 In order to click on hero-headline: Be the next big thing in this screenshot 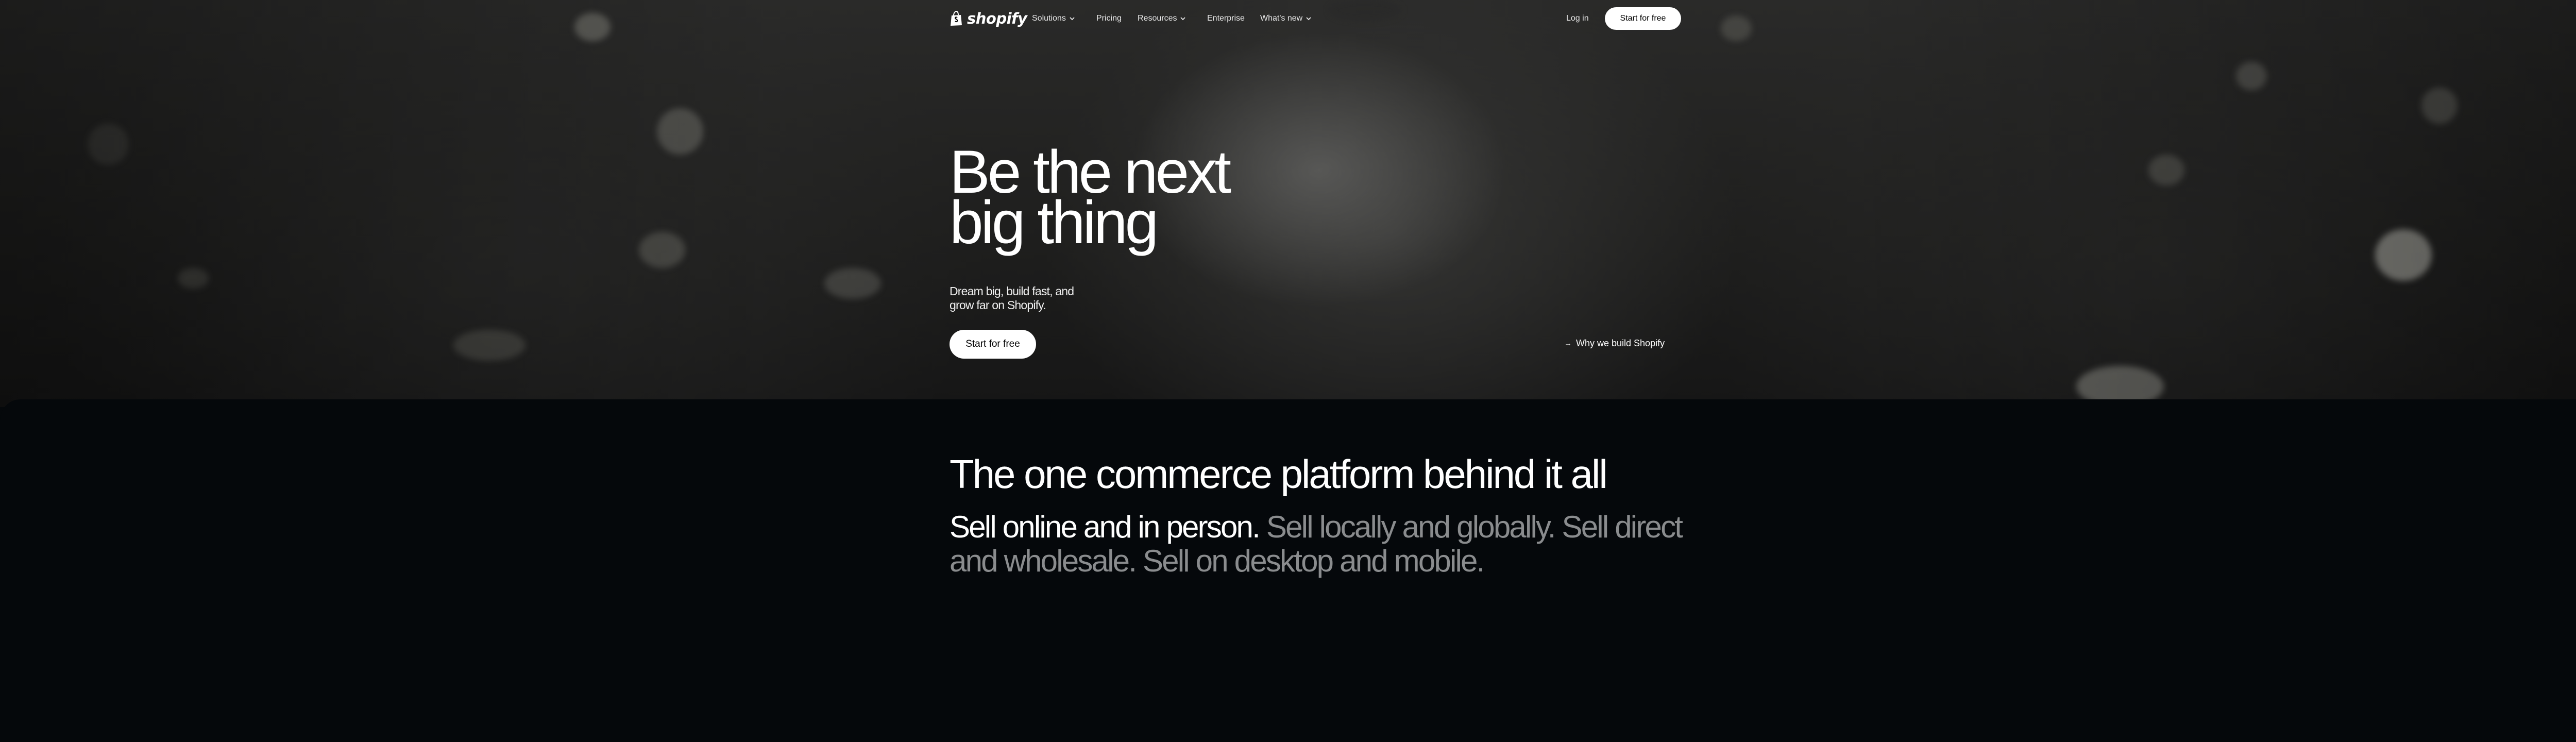, I will do `click(1181, 197)`.